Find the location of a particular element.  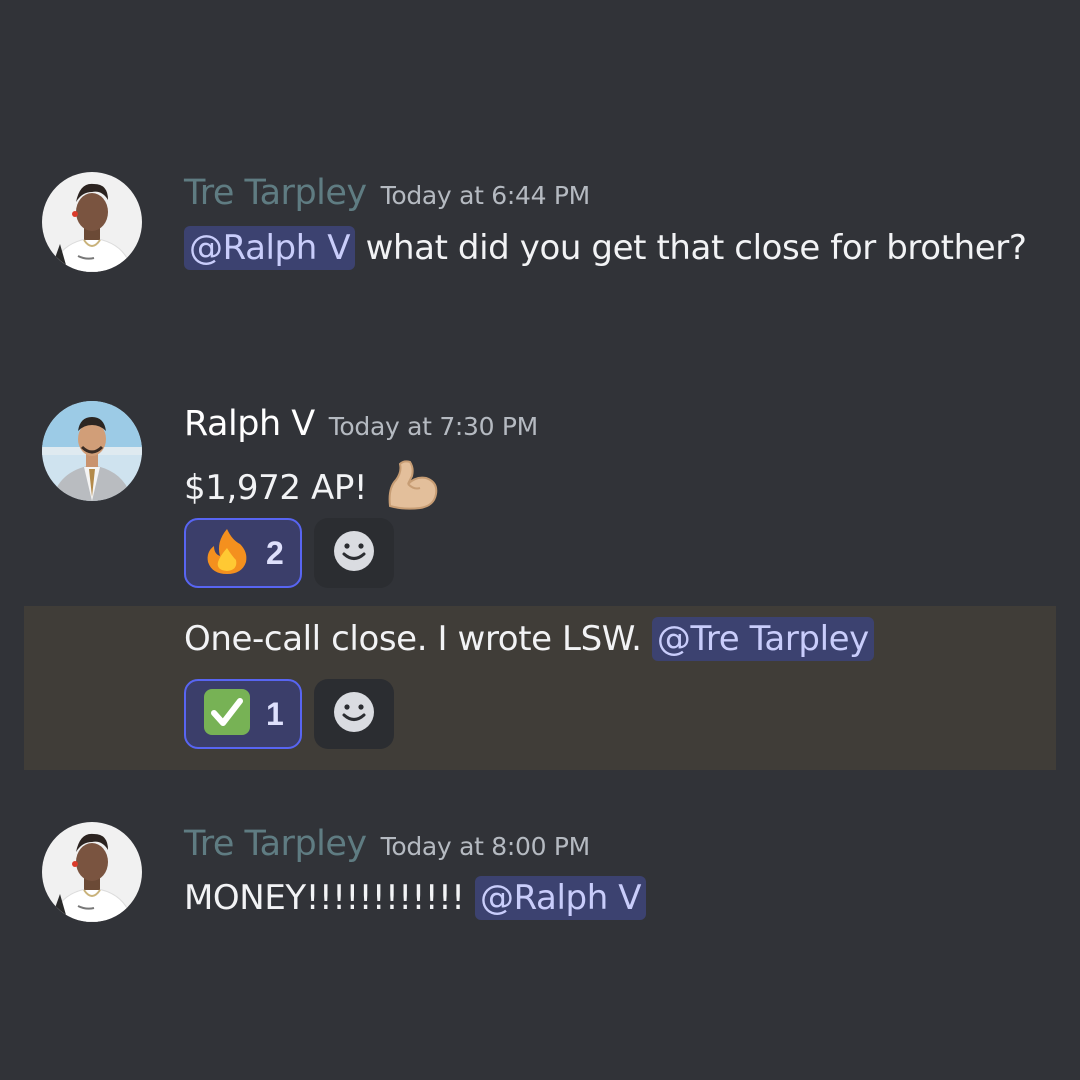

message-text: One-call close. I wrote LSW. is located at coordinates (413, 639).